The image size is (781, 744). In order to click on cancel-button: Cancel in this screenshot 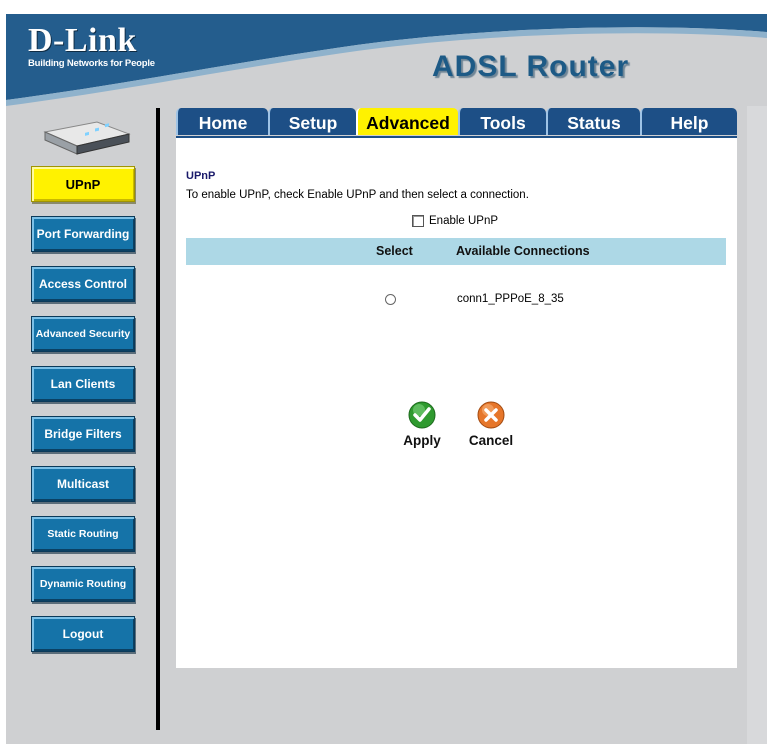, I will do `click(491, 424)`.